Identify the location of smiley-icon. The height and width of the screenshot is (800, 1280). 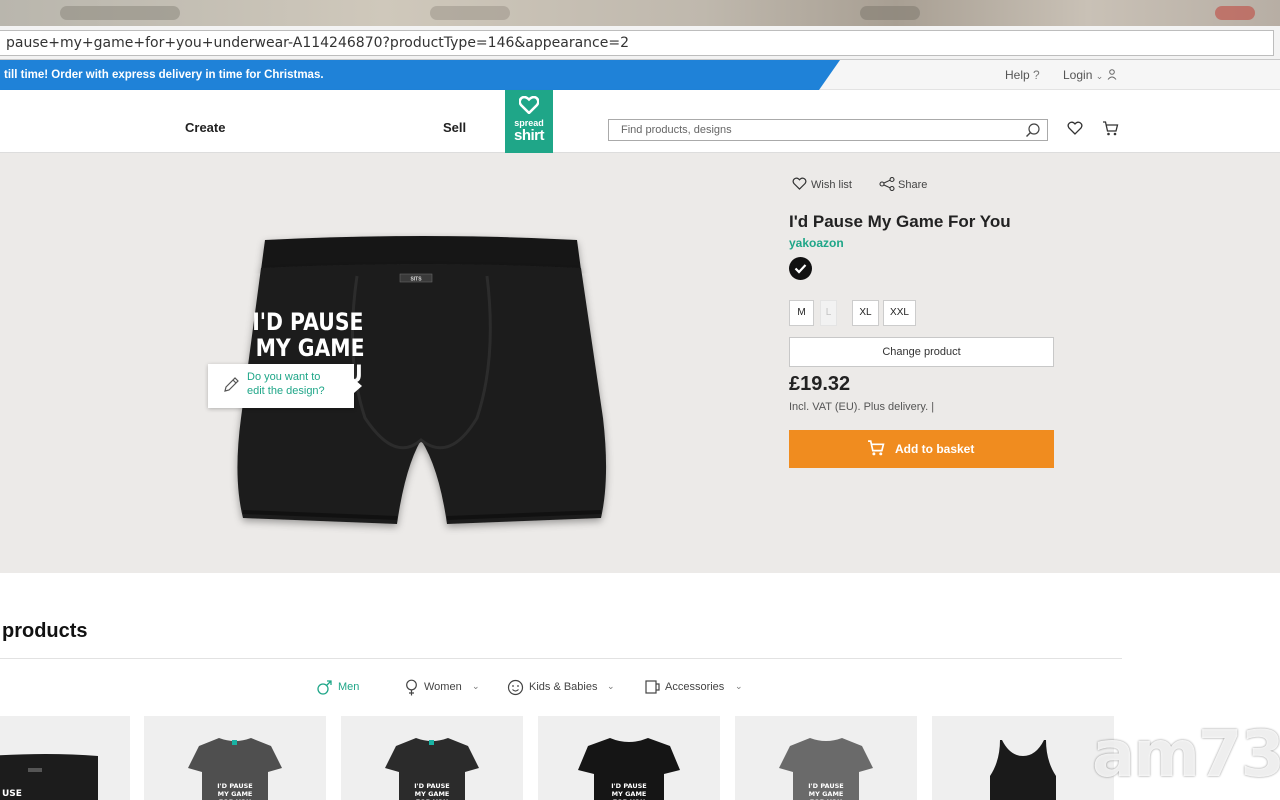
(515, 687).